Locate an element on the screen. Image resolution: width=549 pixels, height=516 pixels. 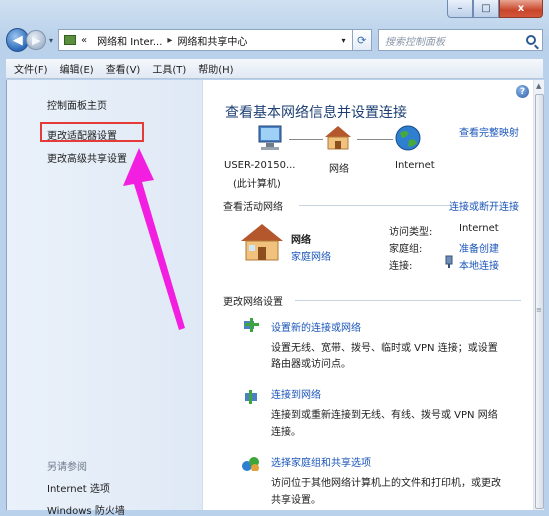
refresh-button: ⟳ is located at coordinates (362, 40).